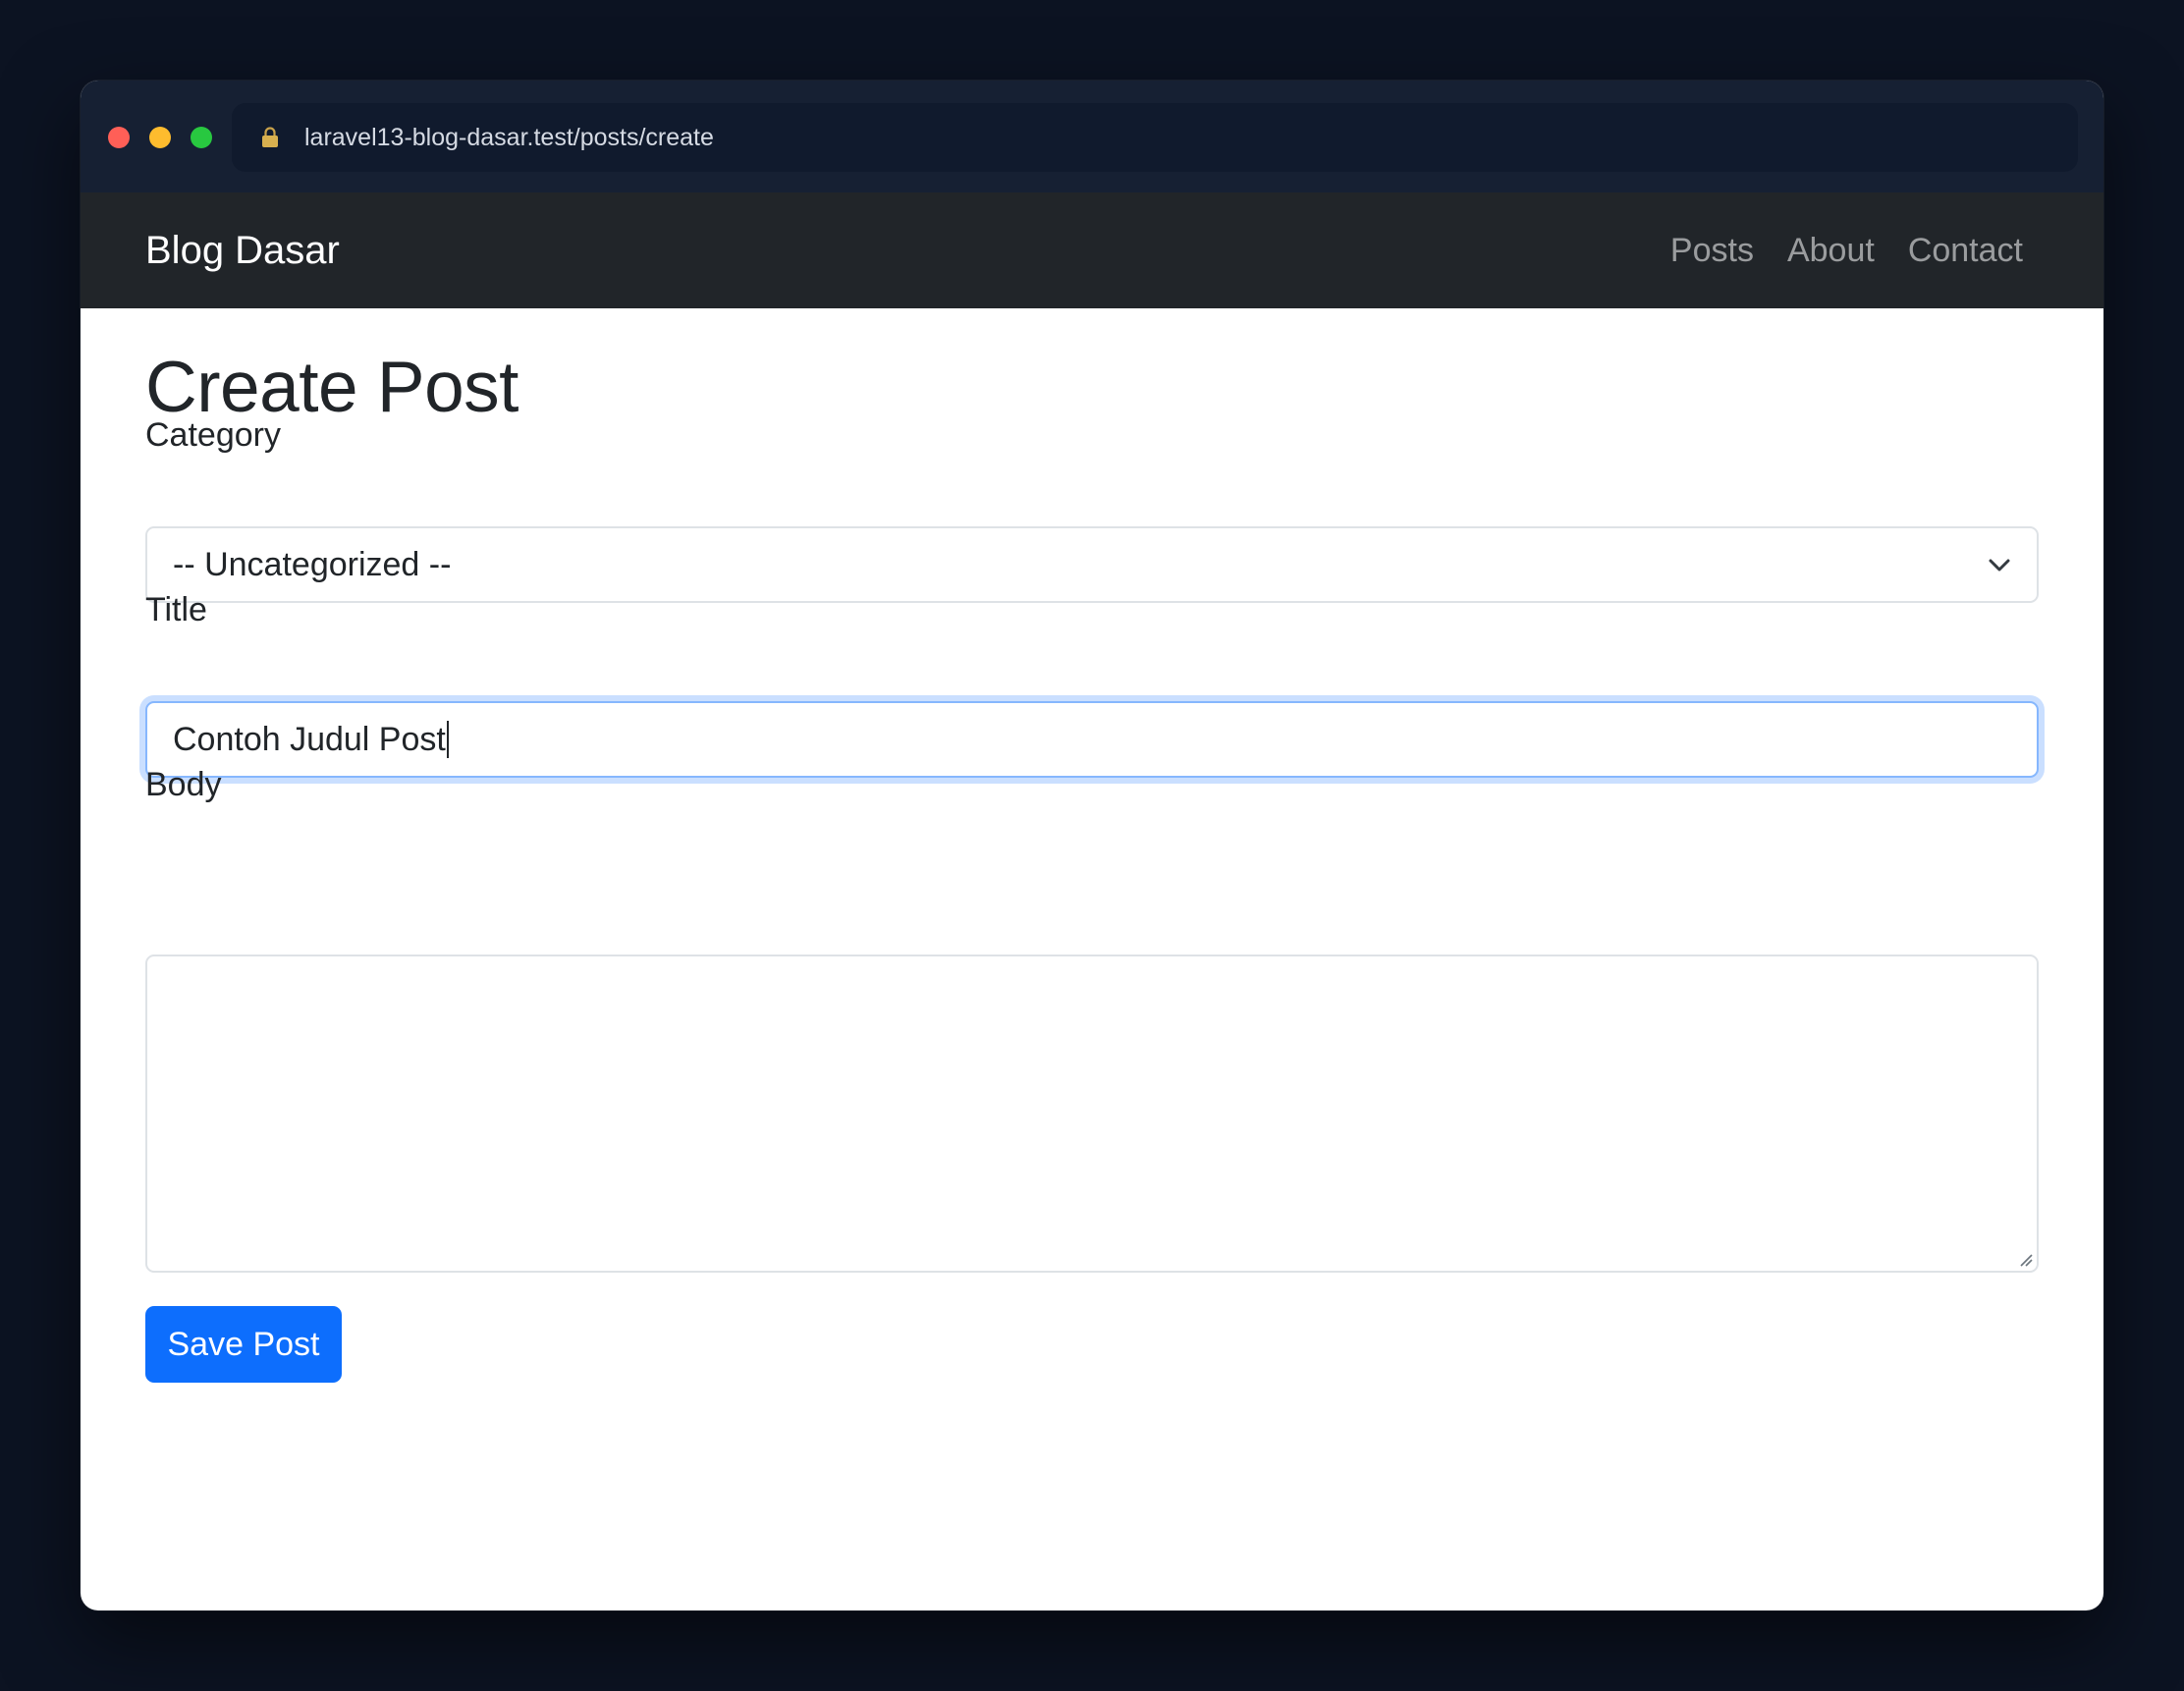 This screenshot has width=2184, height=1691. I want to click on nav-link-posts: Posts, so click(1712, 251).